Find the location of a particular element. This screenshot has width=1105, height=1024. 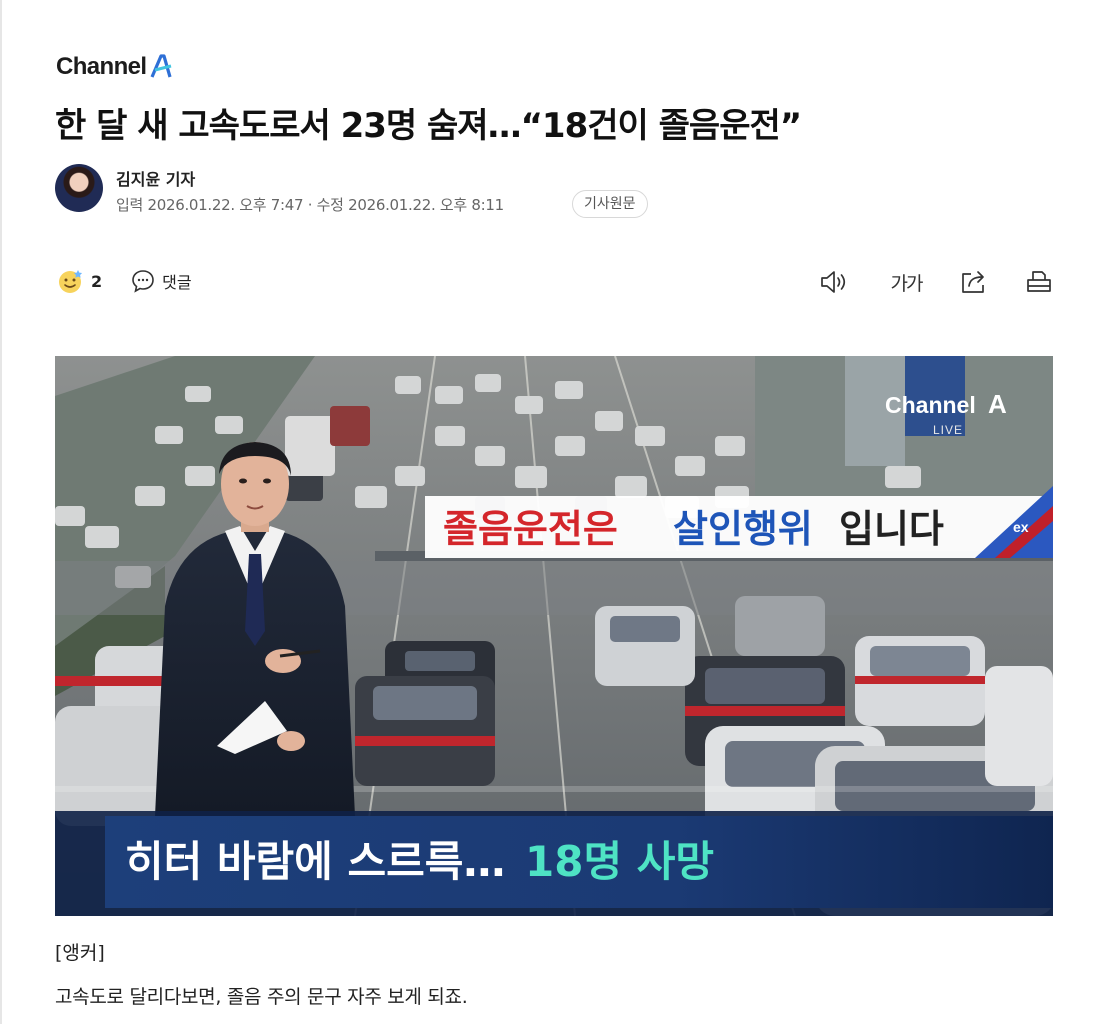

speaker-icon is located at coordinates (833, 282).